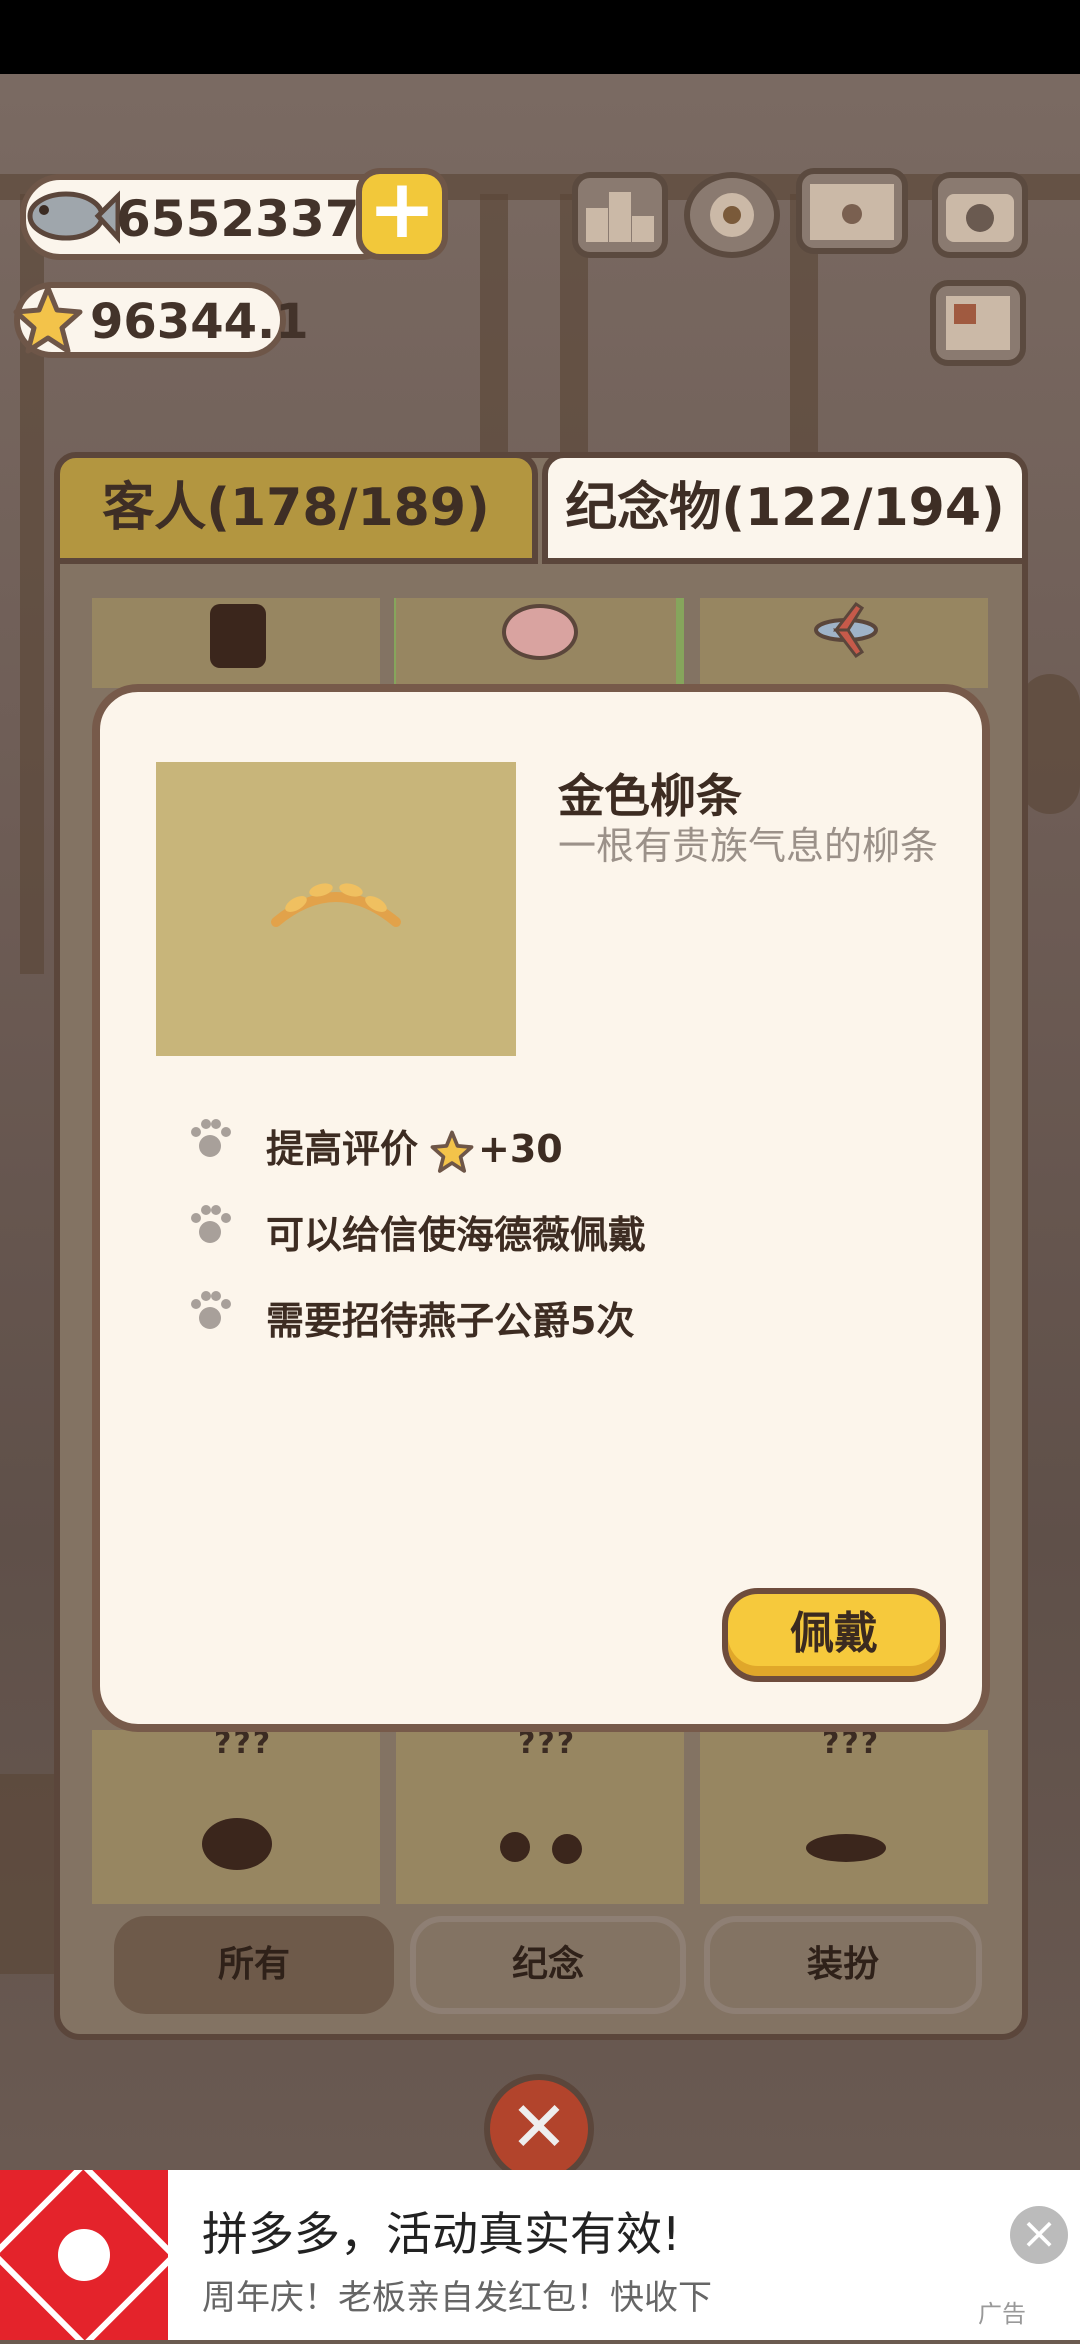  Describe the element at coordinates (548, 1965) in the screenshot. I see `filter-souvenir-button: 纪念` at that location.